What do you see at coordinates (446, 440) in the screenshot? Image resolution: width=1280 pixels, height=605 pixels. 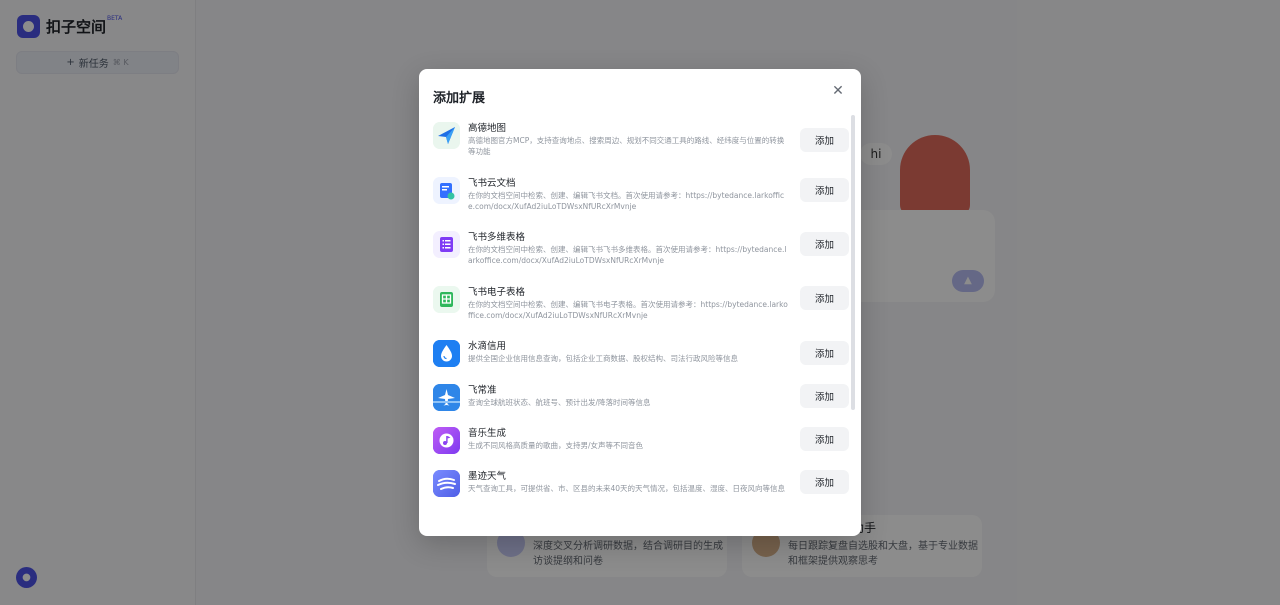 I see `music-icon` at bounding box center [446, 440].